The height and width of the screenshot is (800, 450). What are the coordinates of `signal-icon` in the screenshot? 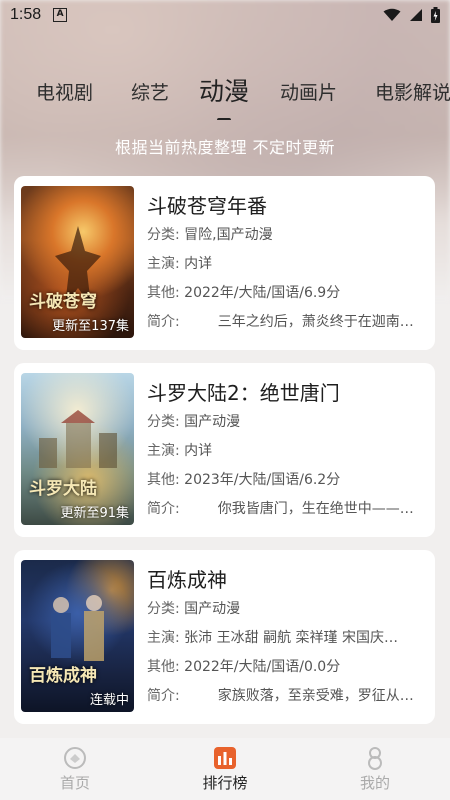 It's located at (416, 15).